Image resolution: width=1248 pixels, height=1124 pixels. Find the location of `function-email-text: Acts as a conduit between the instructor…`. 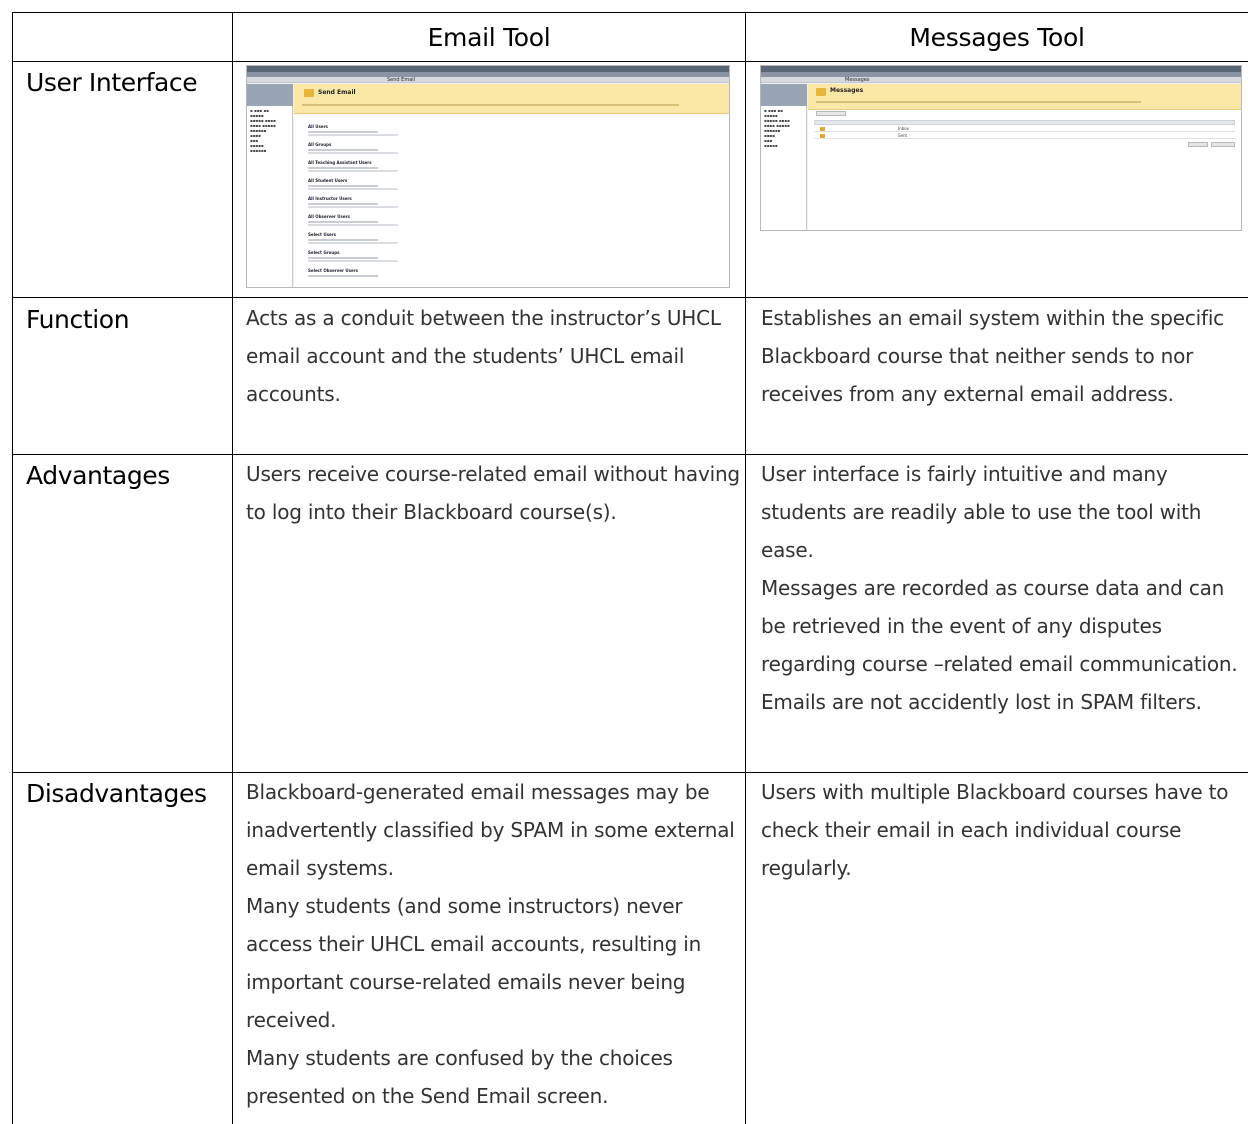

function-email-text: Acts as a conduit between the instructor… is located at coordinates (483, 356).